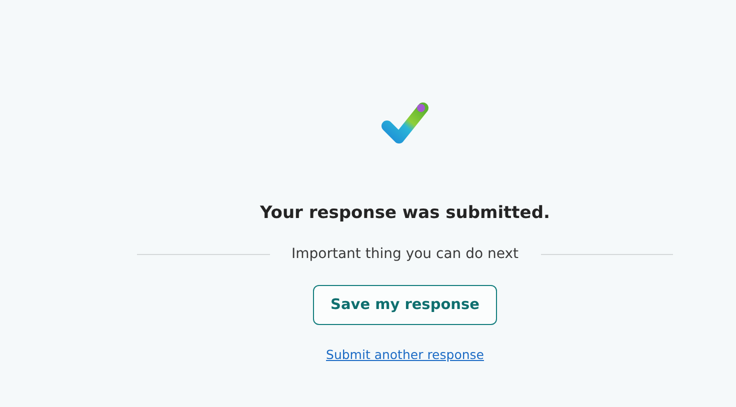 This screenshot has height=407, width=736. Describe the element at coordinates (405, 354) in the screenshot. I see `submit-another-link: Submit another response` at that location.